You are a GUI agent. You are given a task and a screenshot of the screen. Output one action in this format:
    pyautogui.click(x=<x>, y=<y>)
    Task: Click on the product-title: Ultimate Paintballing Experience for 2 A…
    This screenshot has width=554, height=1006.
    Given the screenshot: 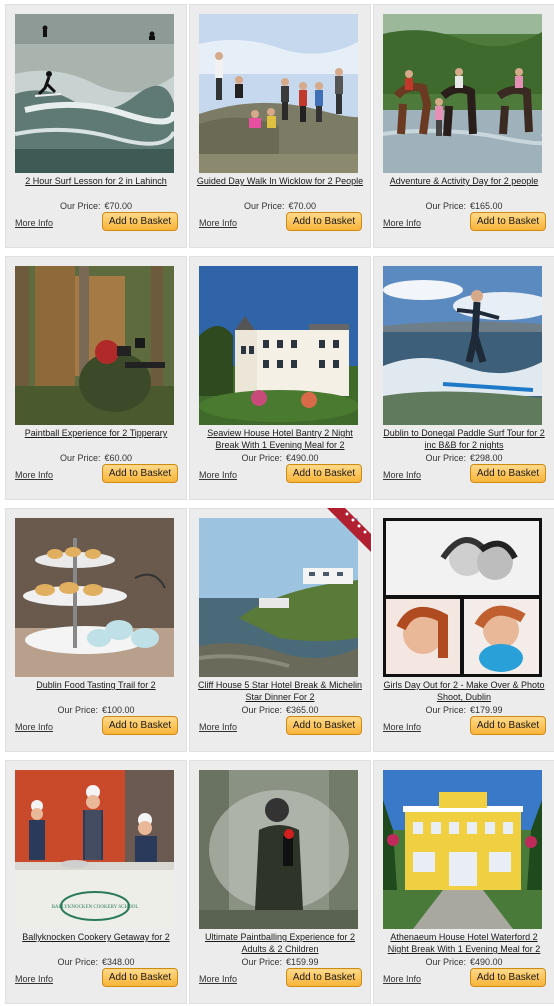 What is the action you would take?
    pyautogui.click(x=280, y=944)
    